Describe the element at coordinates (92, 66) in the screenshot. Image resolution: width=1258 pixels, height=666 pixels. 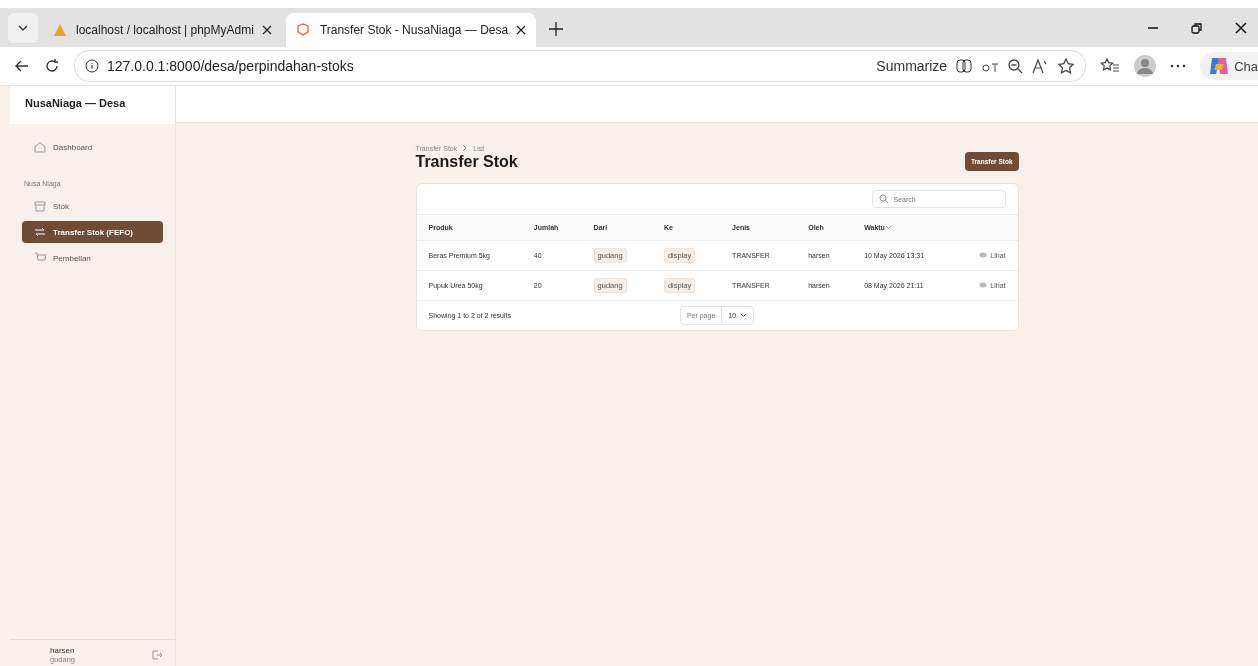
I see `info-icon` at that location.